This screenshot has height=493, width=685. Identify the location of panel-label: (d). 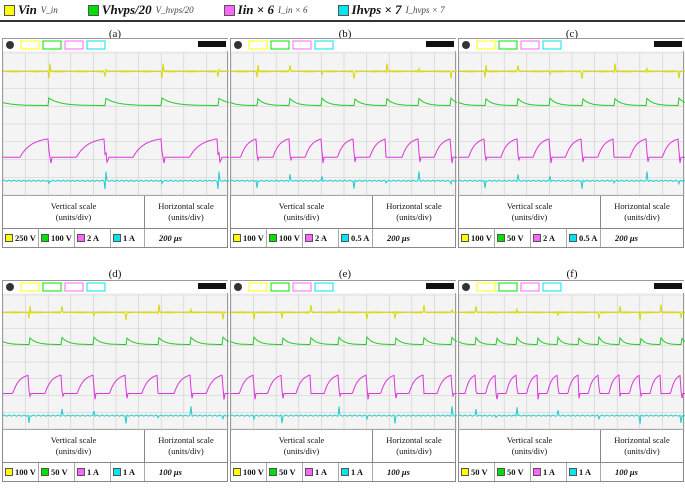
(115, 274).